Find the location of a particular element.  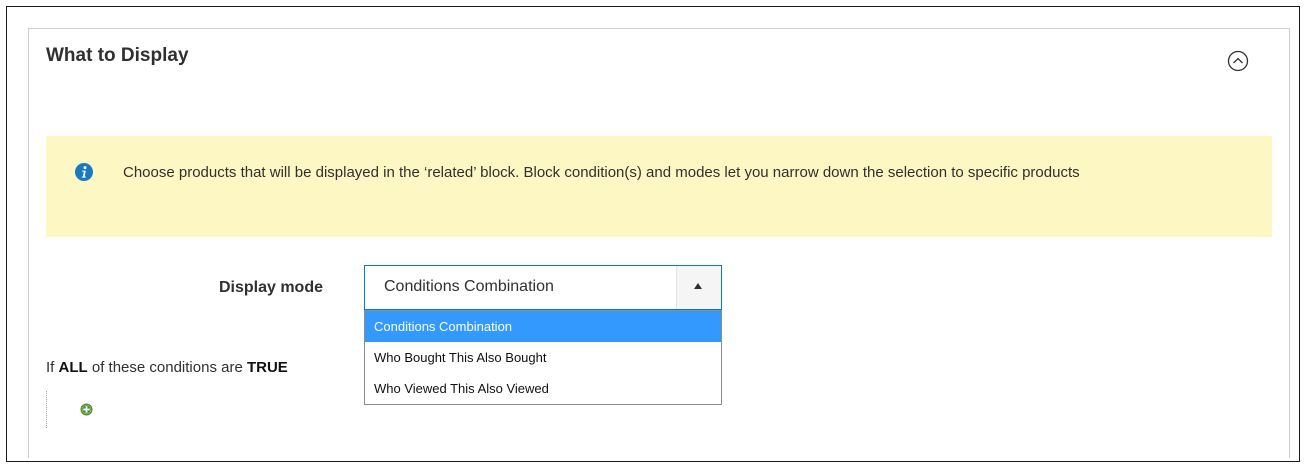

display-mode-label: Display mode is located at coordinates (270, 287).